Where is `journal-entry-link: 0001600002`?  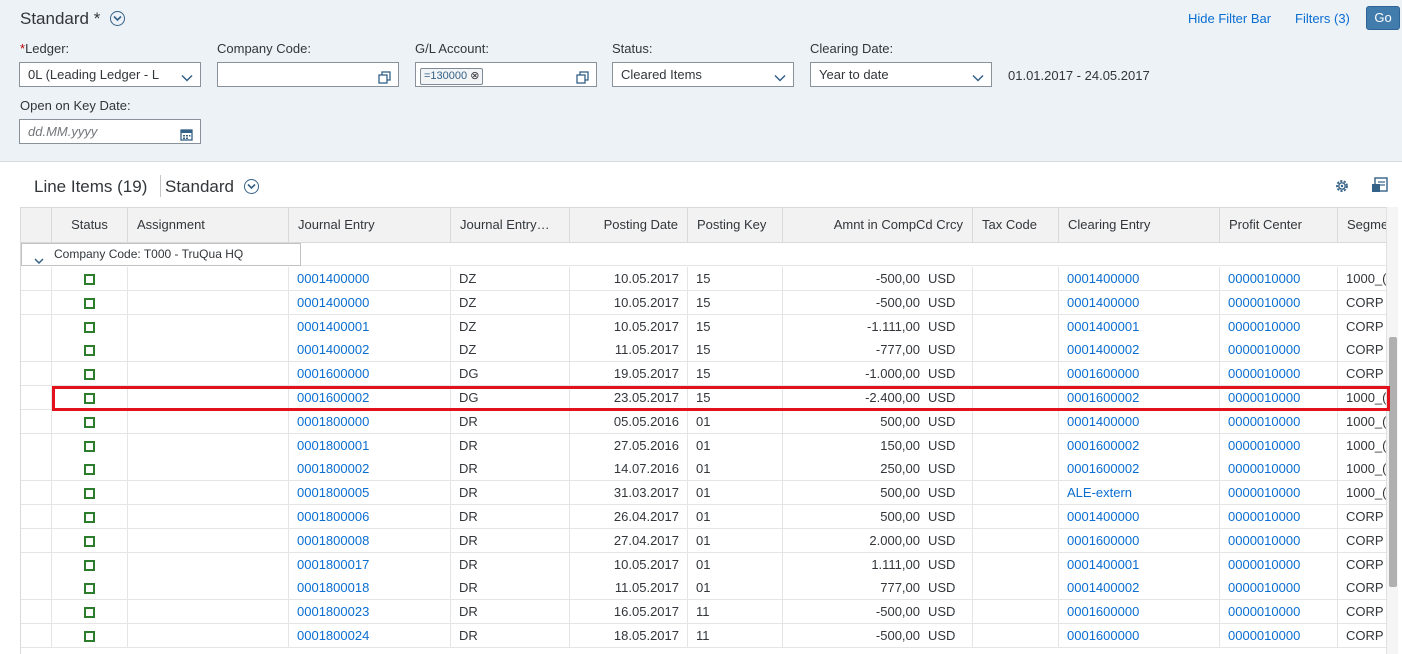
journal-entry-link: 0001600002 is located at coordinates (370, 398).